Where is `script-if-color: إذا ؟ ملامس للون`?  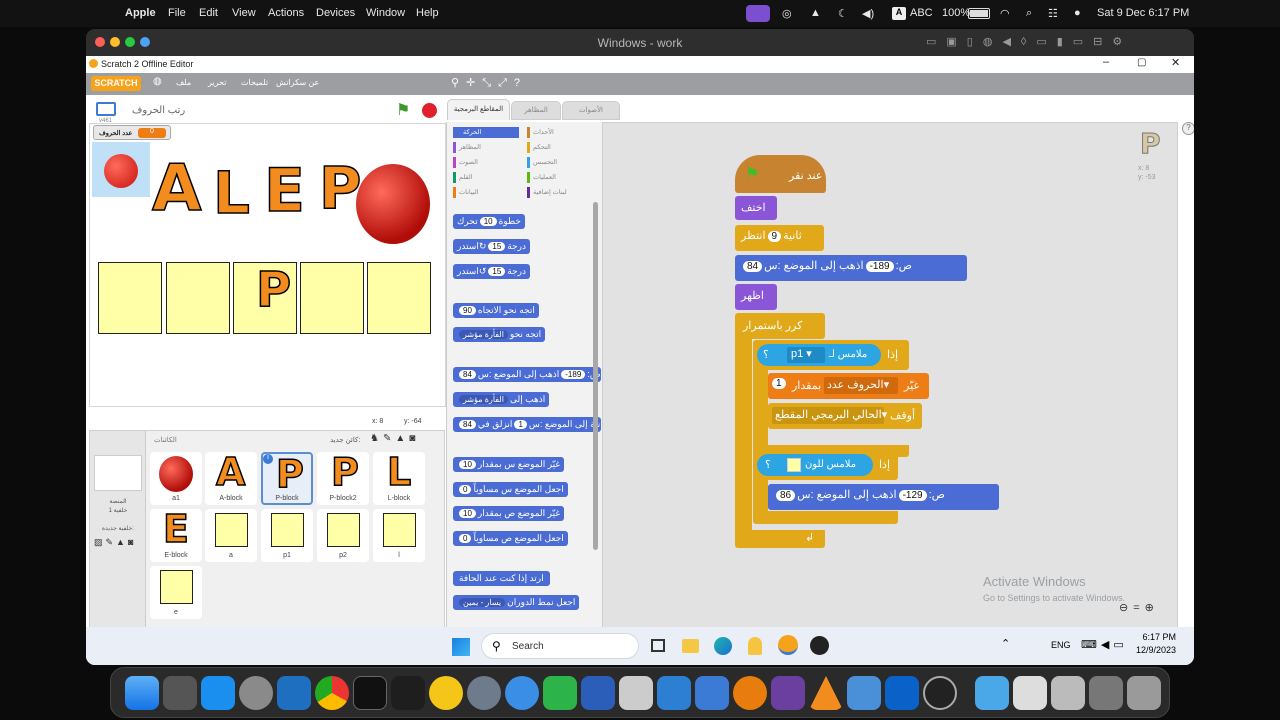 script-if-color: إذا ؟ ملامس للون is located at coordinates (825, 465).